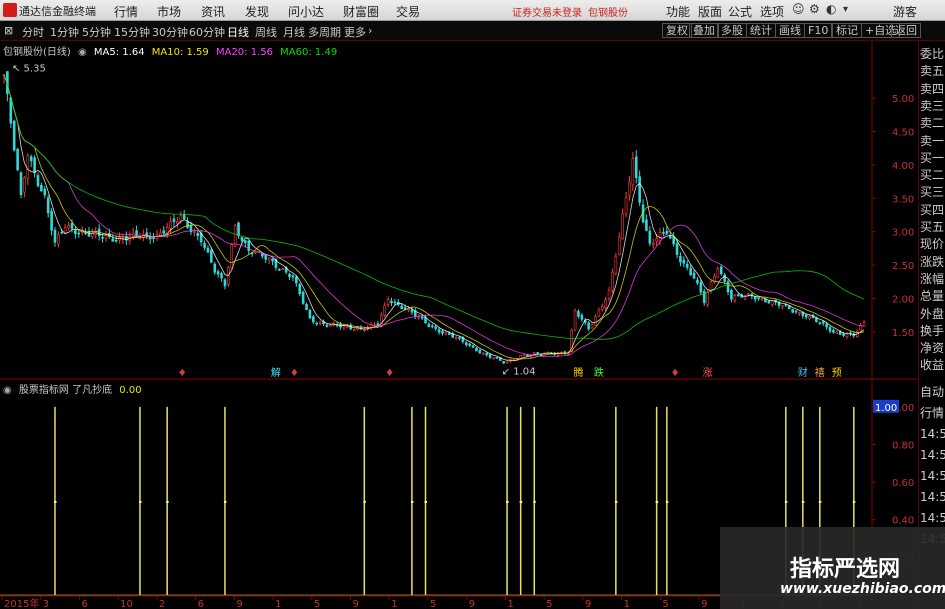 This screenshot has height=609, width=945. I want to click on menu-item: 问小达, so click(306, 11).